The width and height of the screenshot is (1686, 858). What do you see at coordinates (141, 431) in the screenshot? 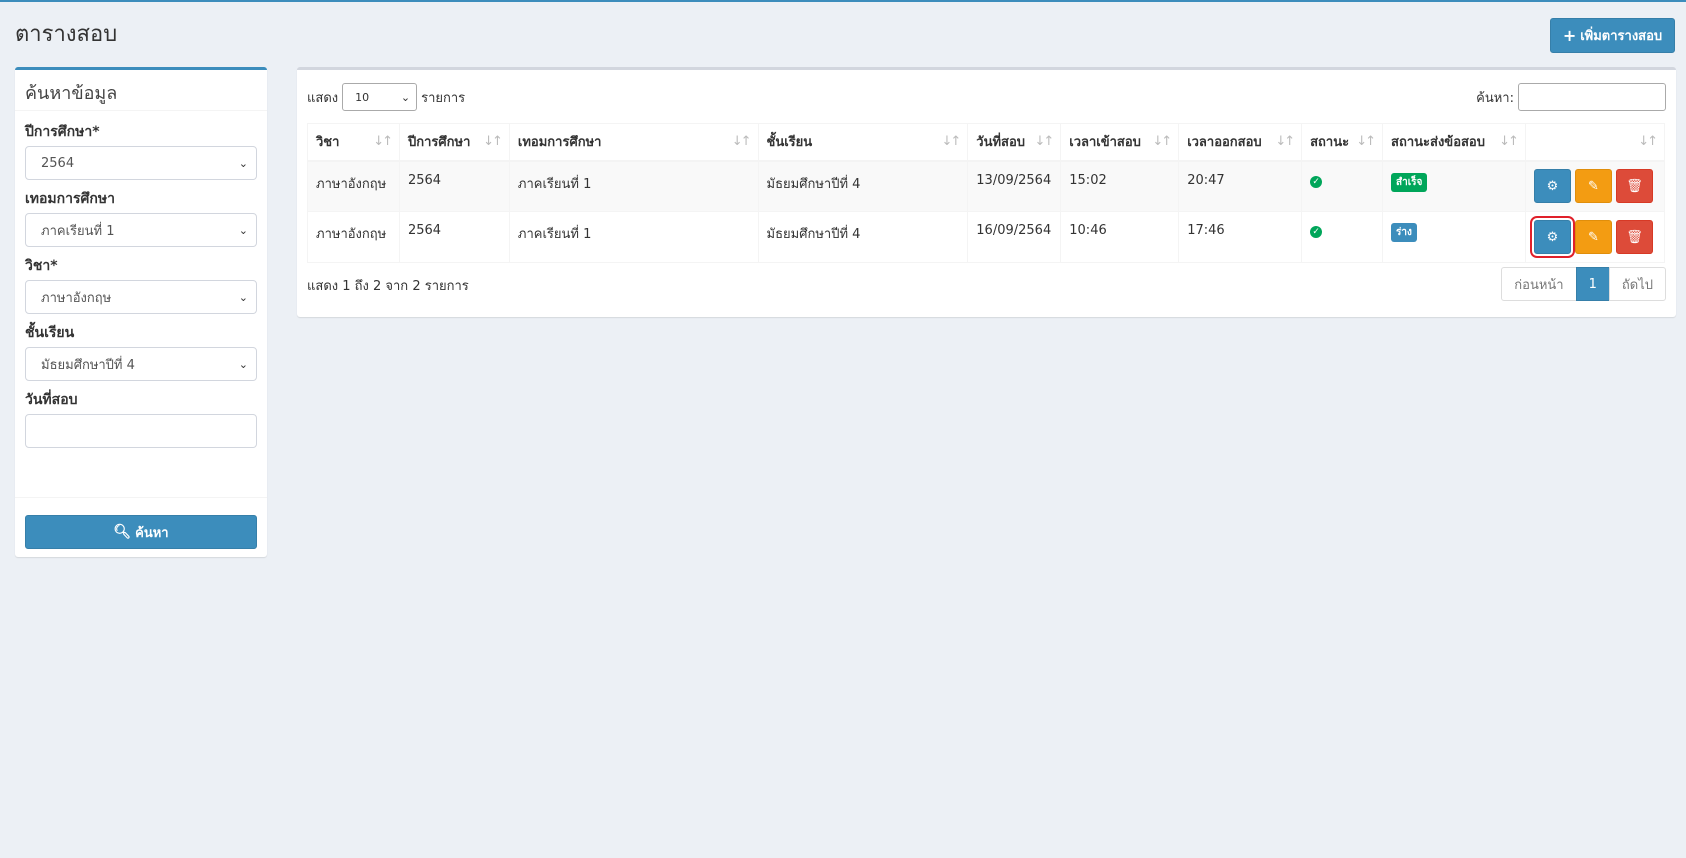
I see `exam-date-input` at bounding box center [141, 431].